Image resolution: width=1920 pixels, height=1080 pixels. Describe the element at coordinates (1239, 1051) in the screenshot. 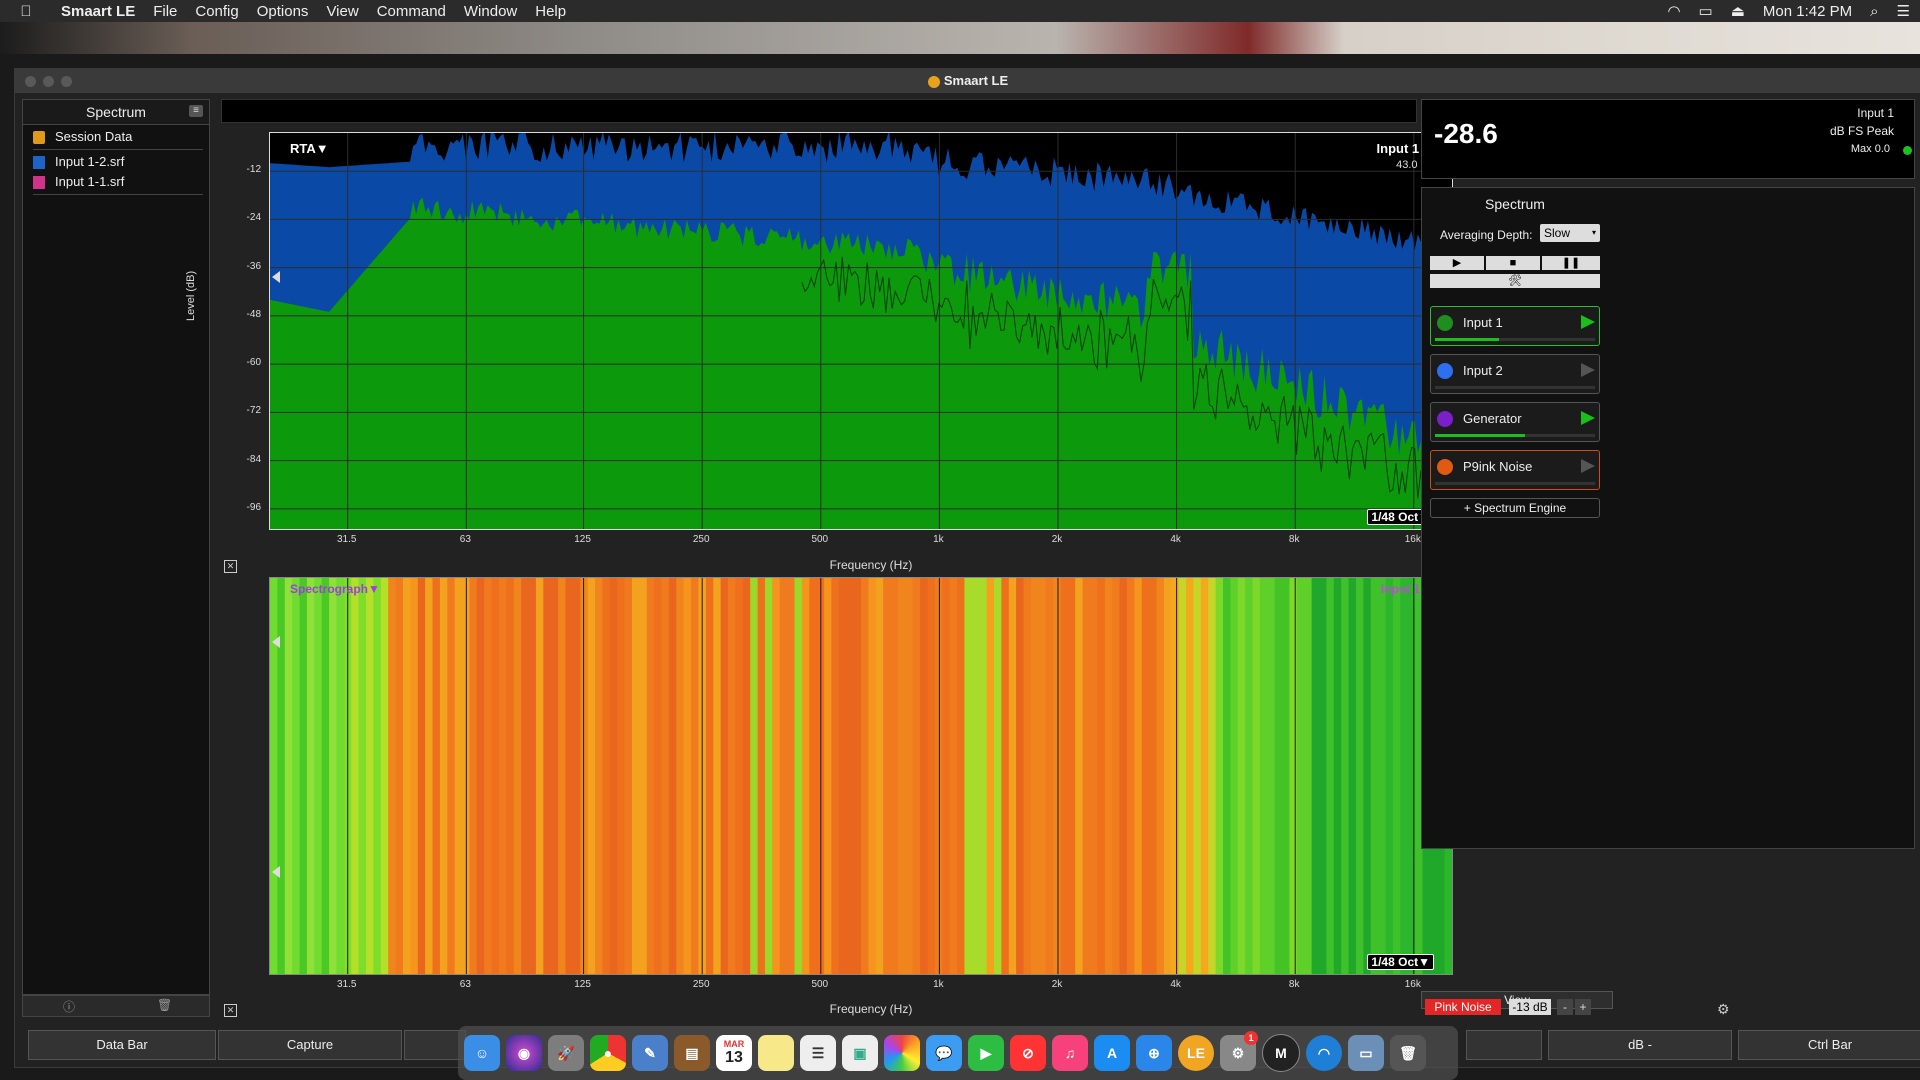

I see `system-preferences-icon: ⚙ 1` at that location.